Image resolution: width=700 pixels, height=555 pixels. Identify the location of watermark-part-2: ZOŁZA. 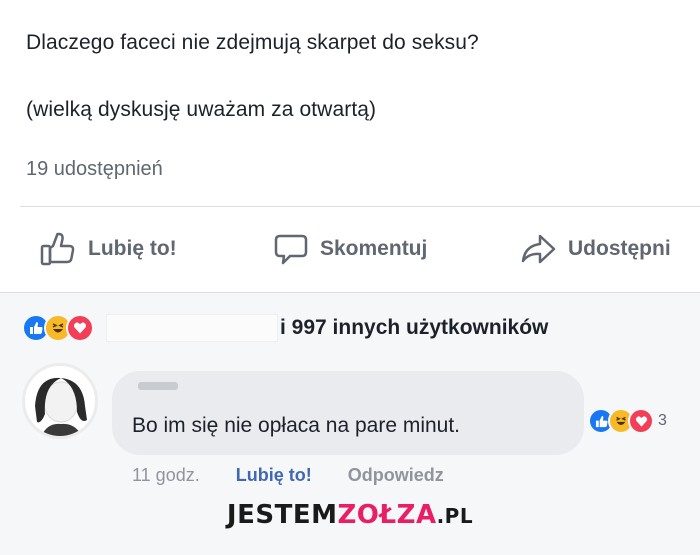
(387, 515).